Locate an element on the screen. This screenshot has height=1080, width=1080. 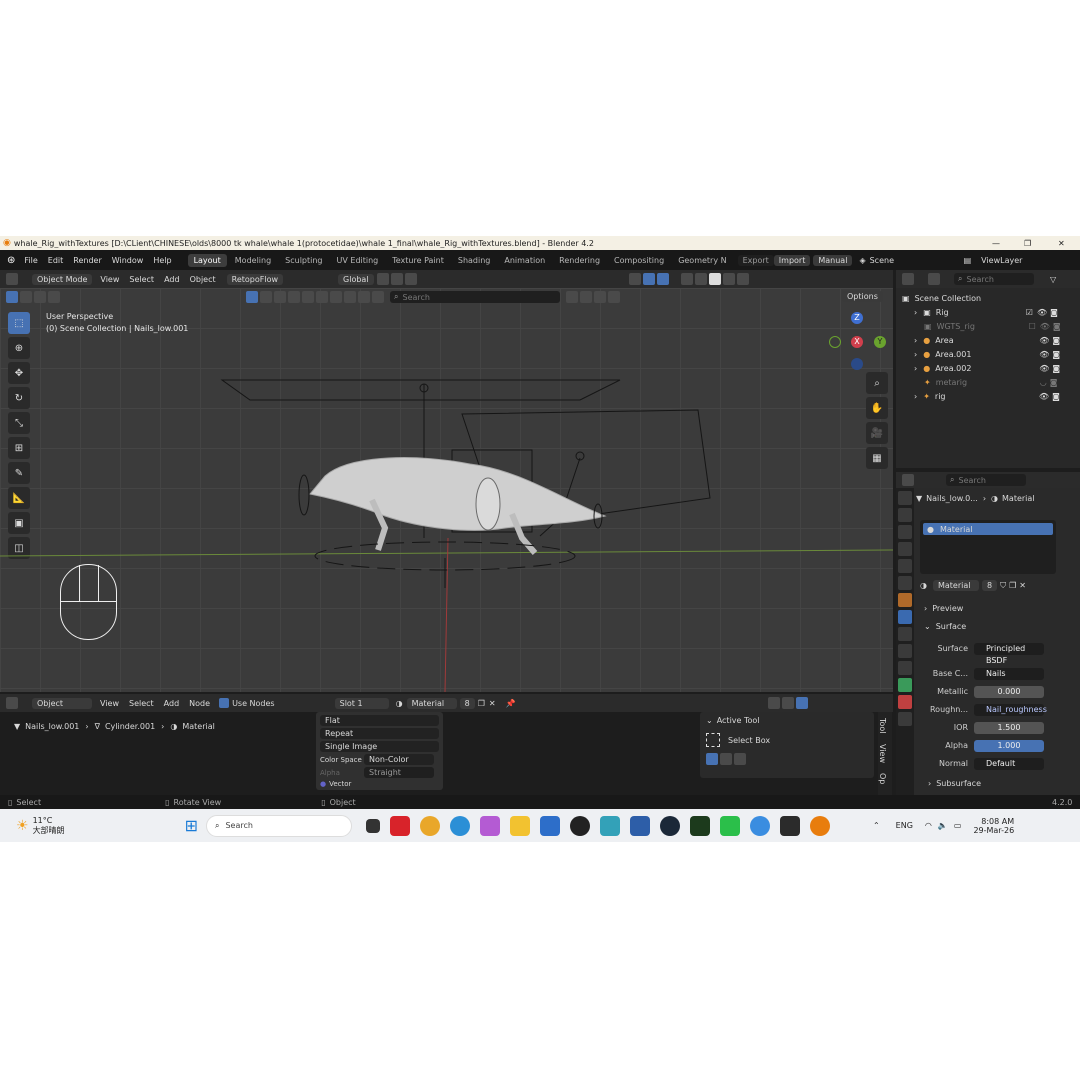
node-gizmo-icon is located at coordinates (801, 703).